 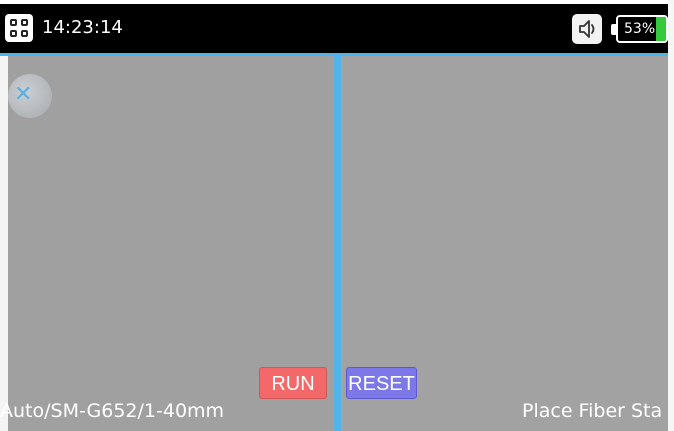 What do you see at coordinates (82, 27) in the screenshot?
I see `clock-time: 14:23:14` at bounding box center [82, 27].